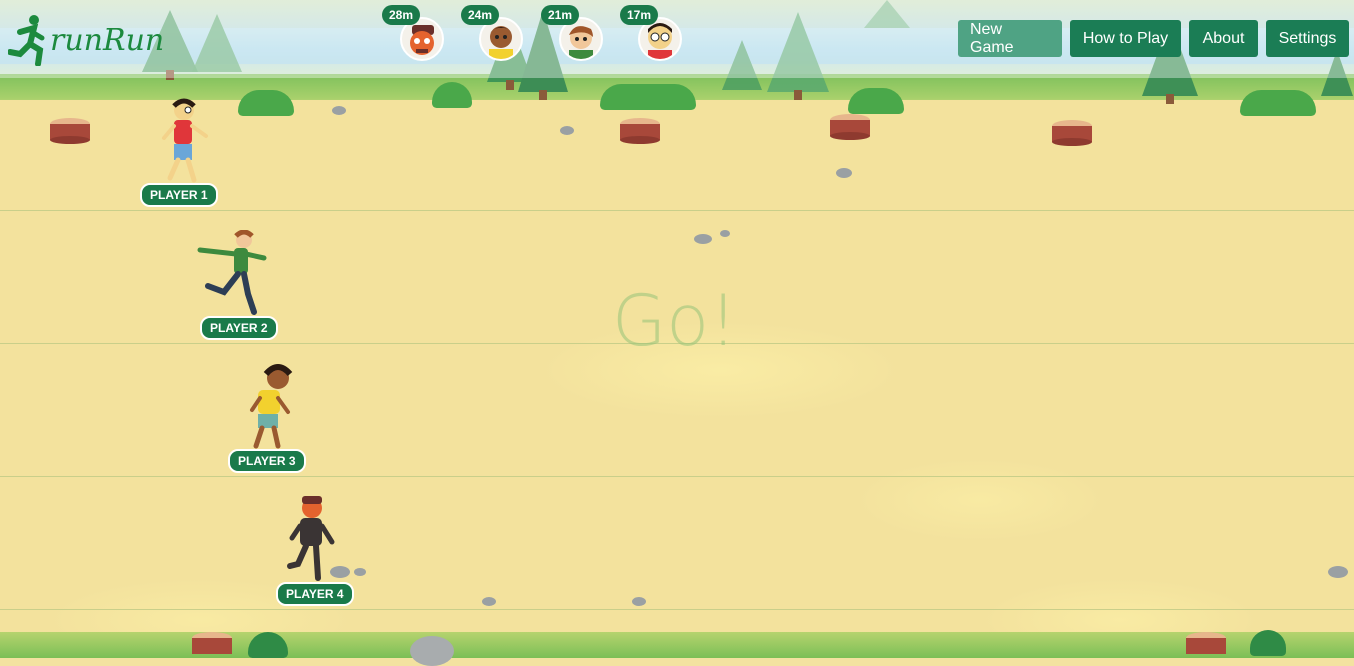  I want to click on settings-button: Settings, so click(1307, 38).